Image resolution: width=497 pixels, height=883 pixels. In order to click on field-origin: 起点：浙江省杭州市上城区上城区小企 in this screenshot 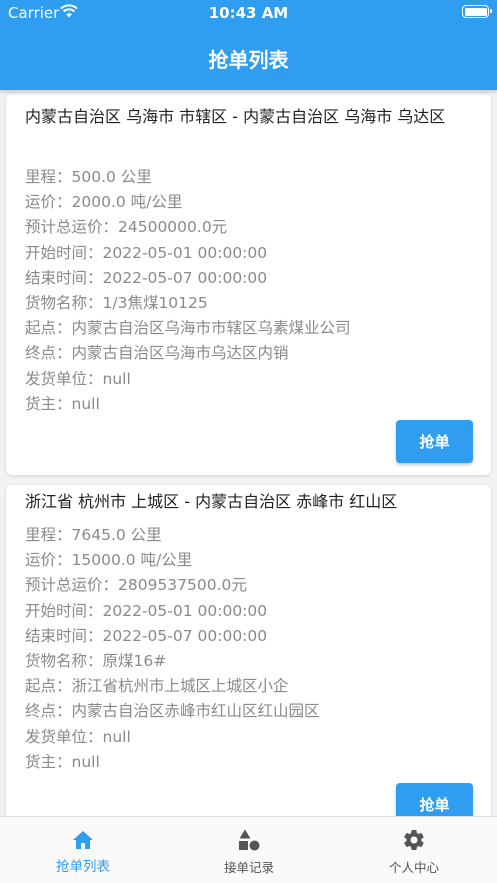, I will do `click(157, 686)`.